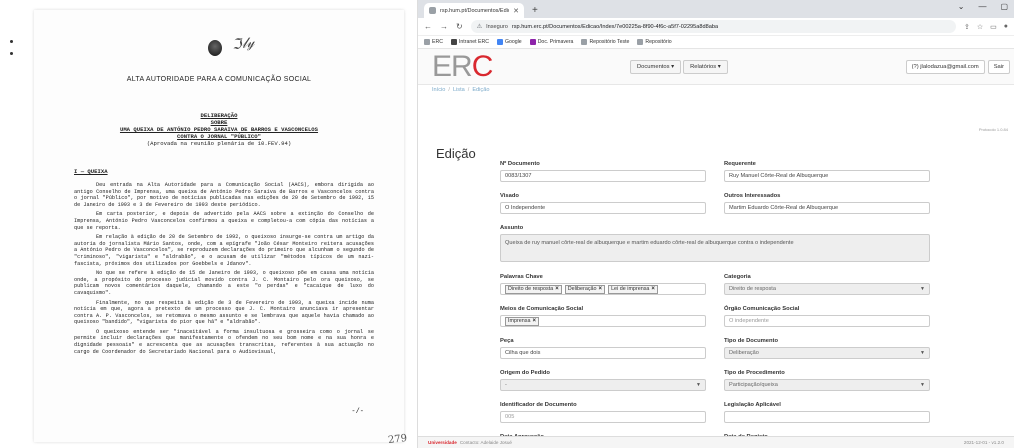  Describe the element at coordinates (219, 136) in the screenshot. I see `title-line: CONTRA O JORNAL "PÚBLICO"` at that location.